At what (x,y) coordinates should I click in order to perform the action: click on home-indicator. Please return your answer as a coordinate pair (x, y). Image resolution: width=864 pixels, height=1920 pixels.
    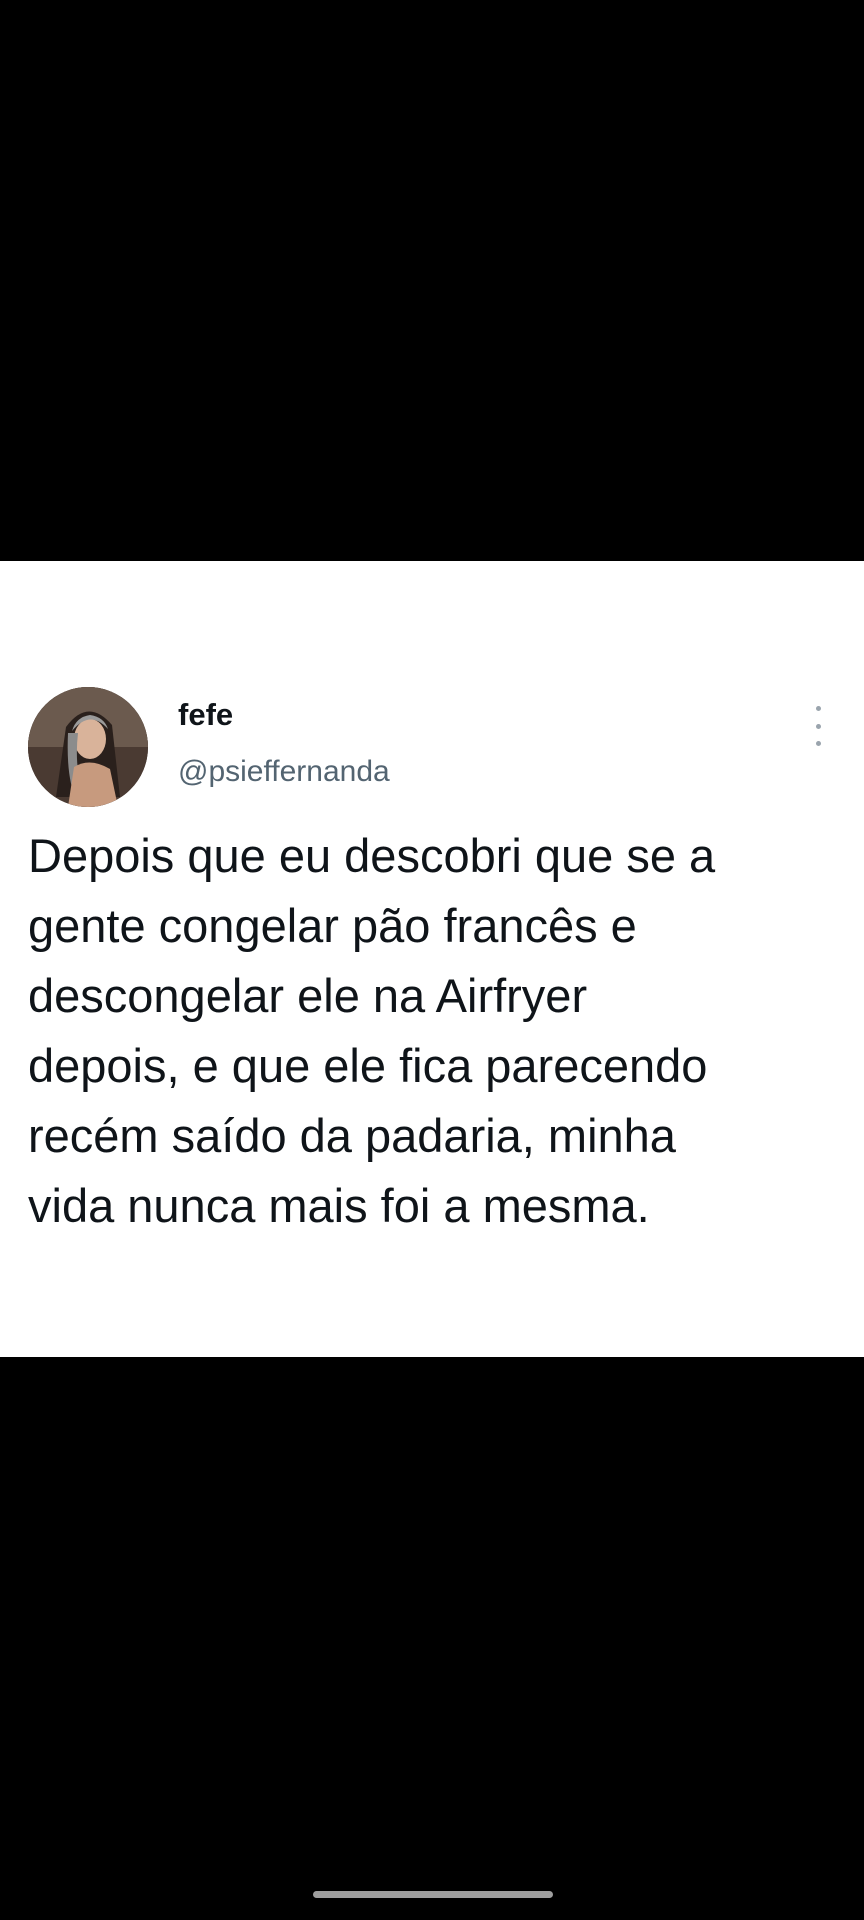
    Looking at the image, I should click on (433, 1894).